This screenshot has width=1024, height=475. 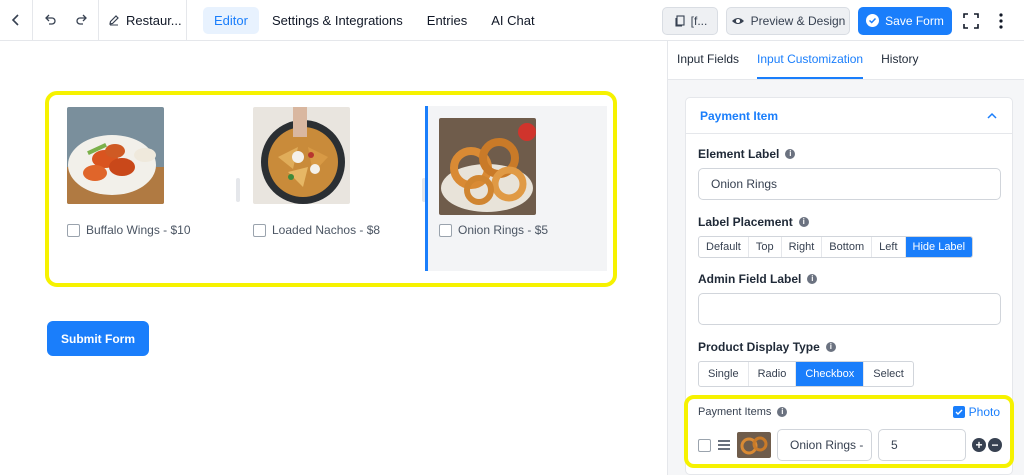 What do you see at coordinates (708, 65) in the screenshot?
I see `tab-input-fields: Input Fields` at bounding box center [708, 65].